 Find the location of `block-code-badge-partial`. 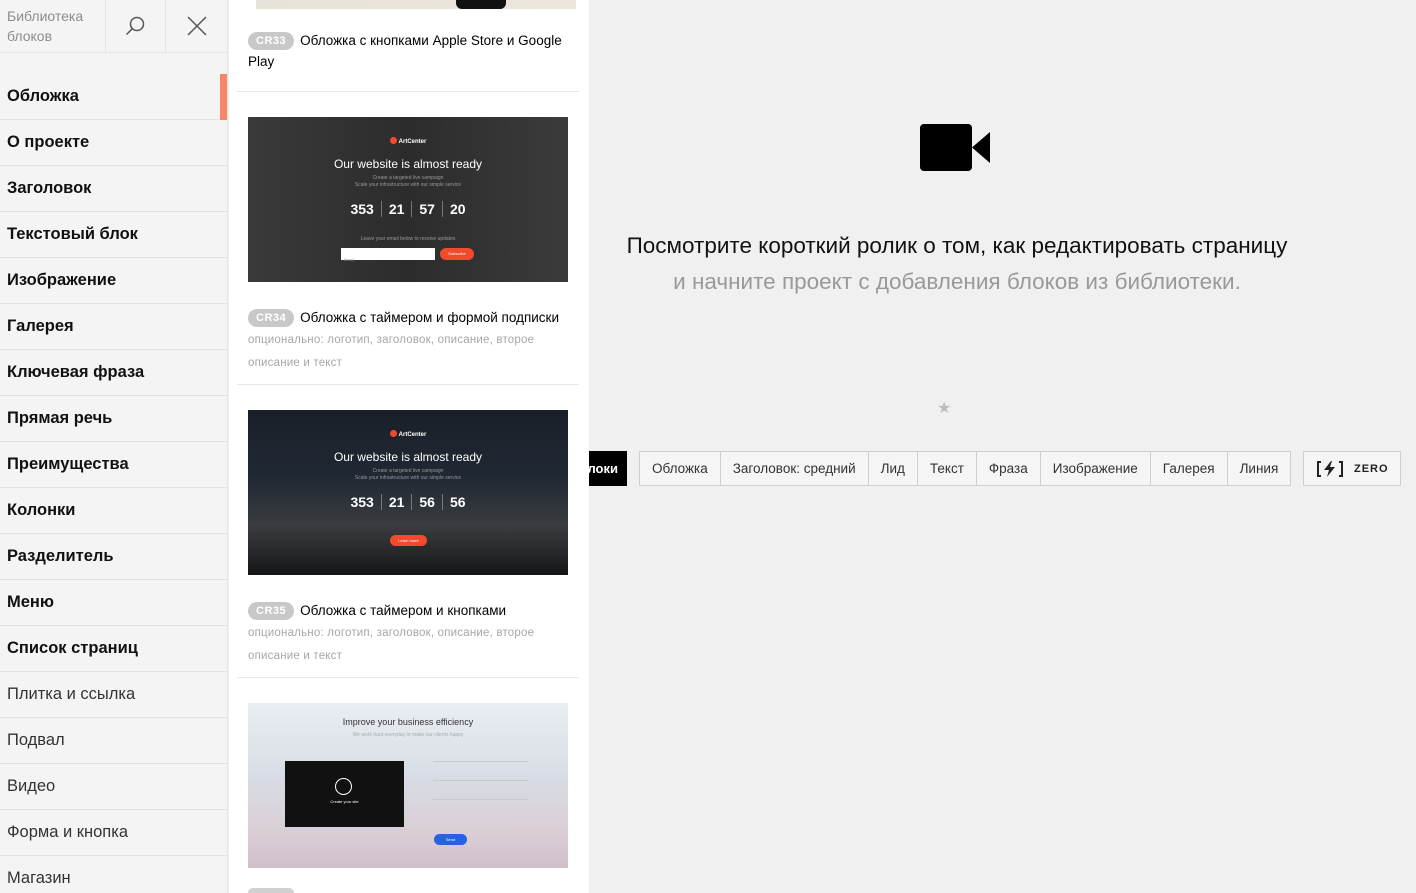

block-code-badge-partial is located at coordinates (271, 890).